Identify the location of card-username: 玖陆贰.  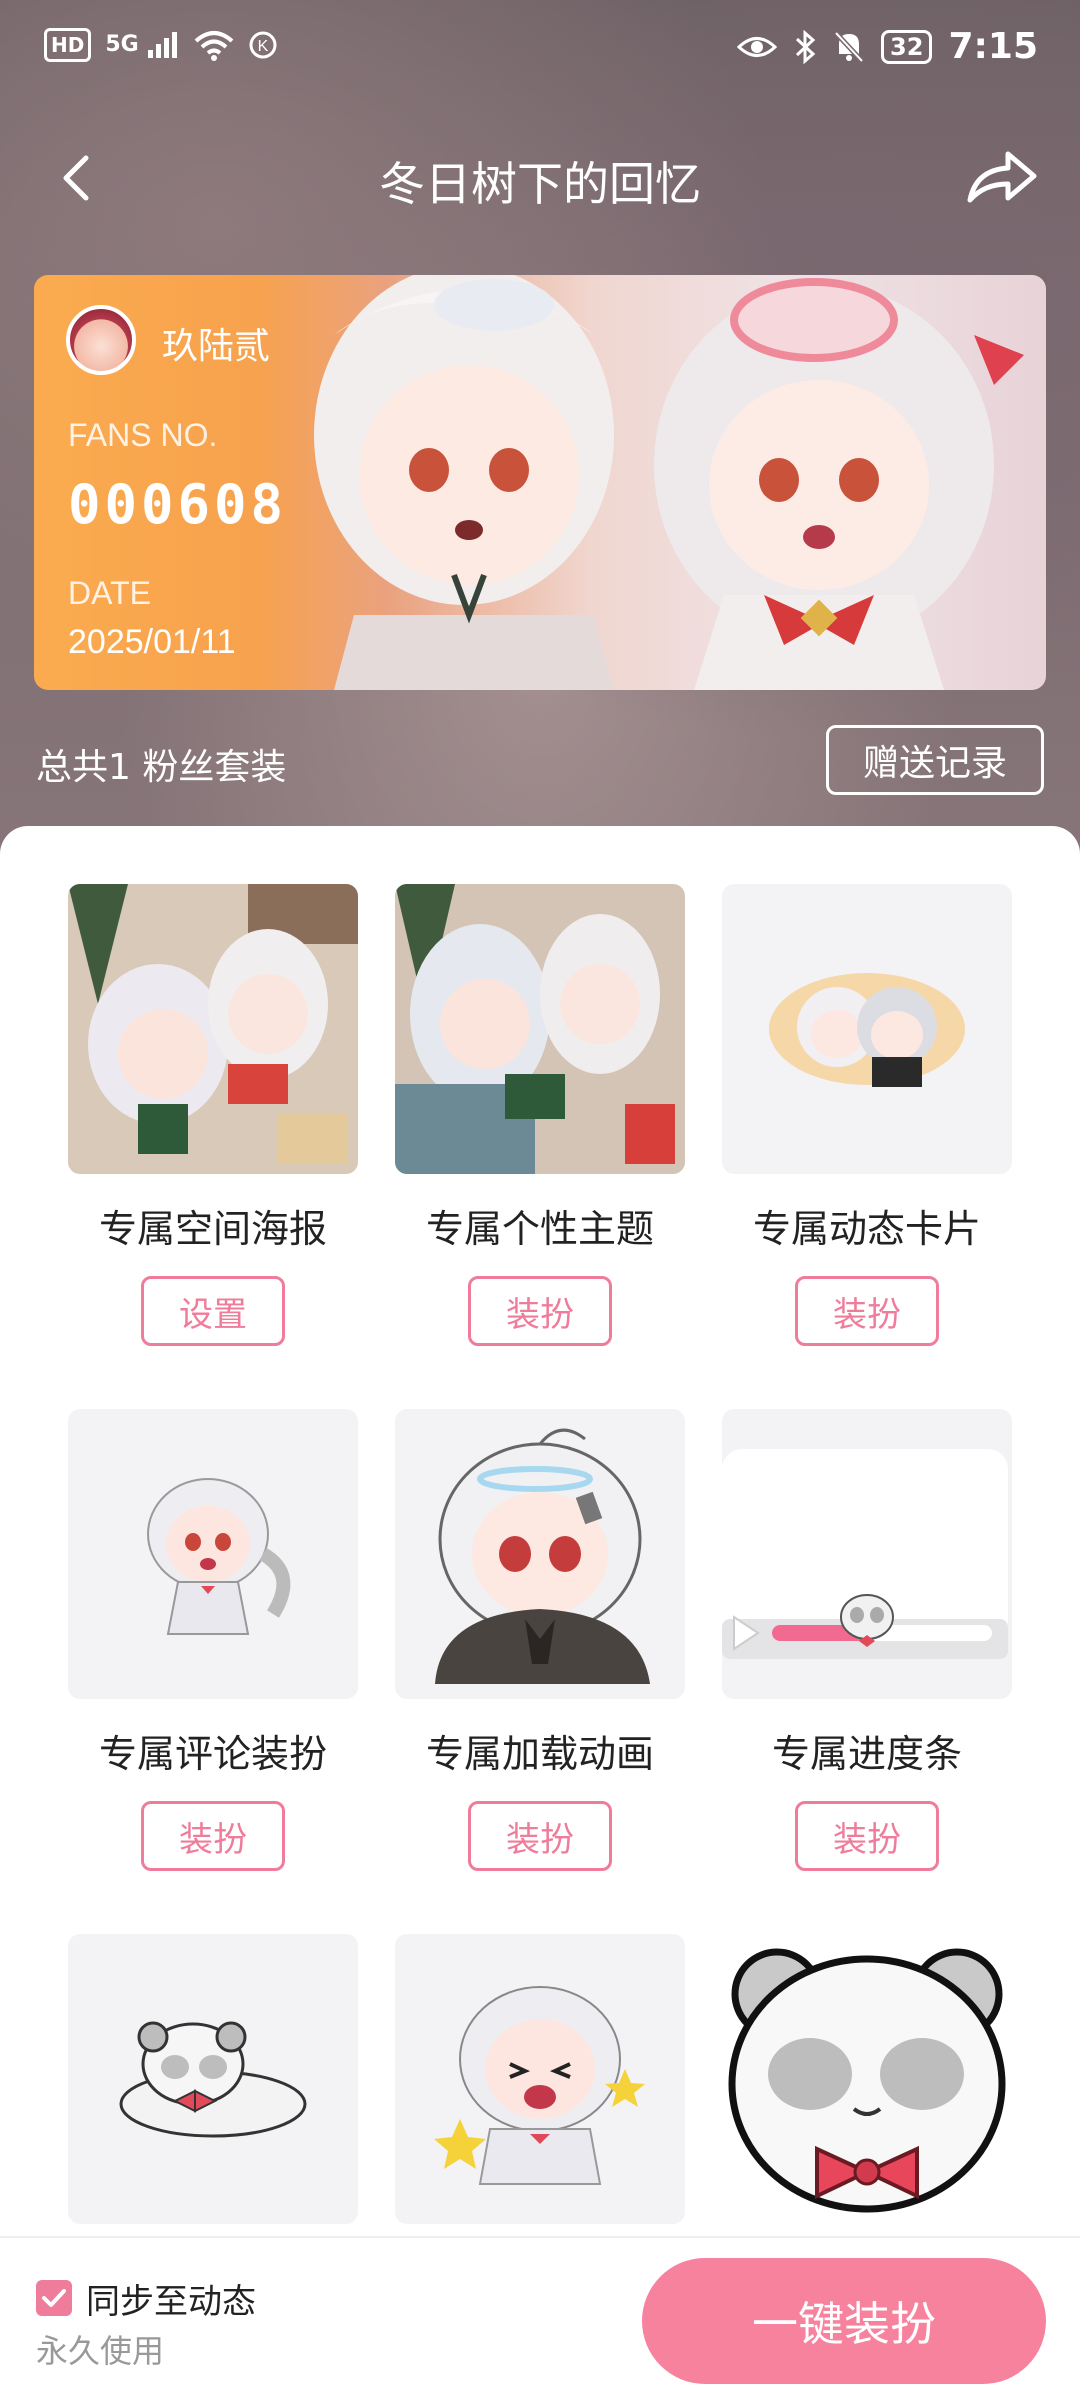
(216, 346).